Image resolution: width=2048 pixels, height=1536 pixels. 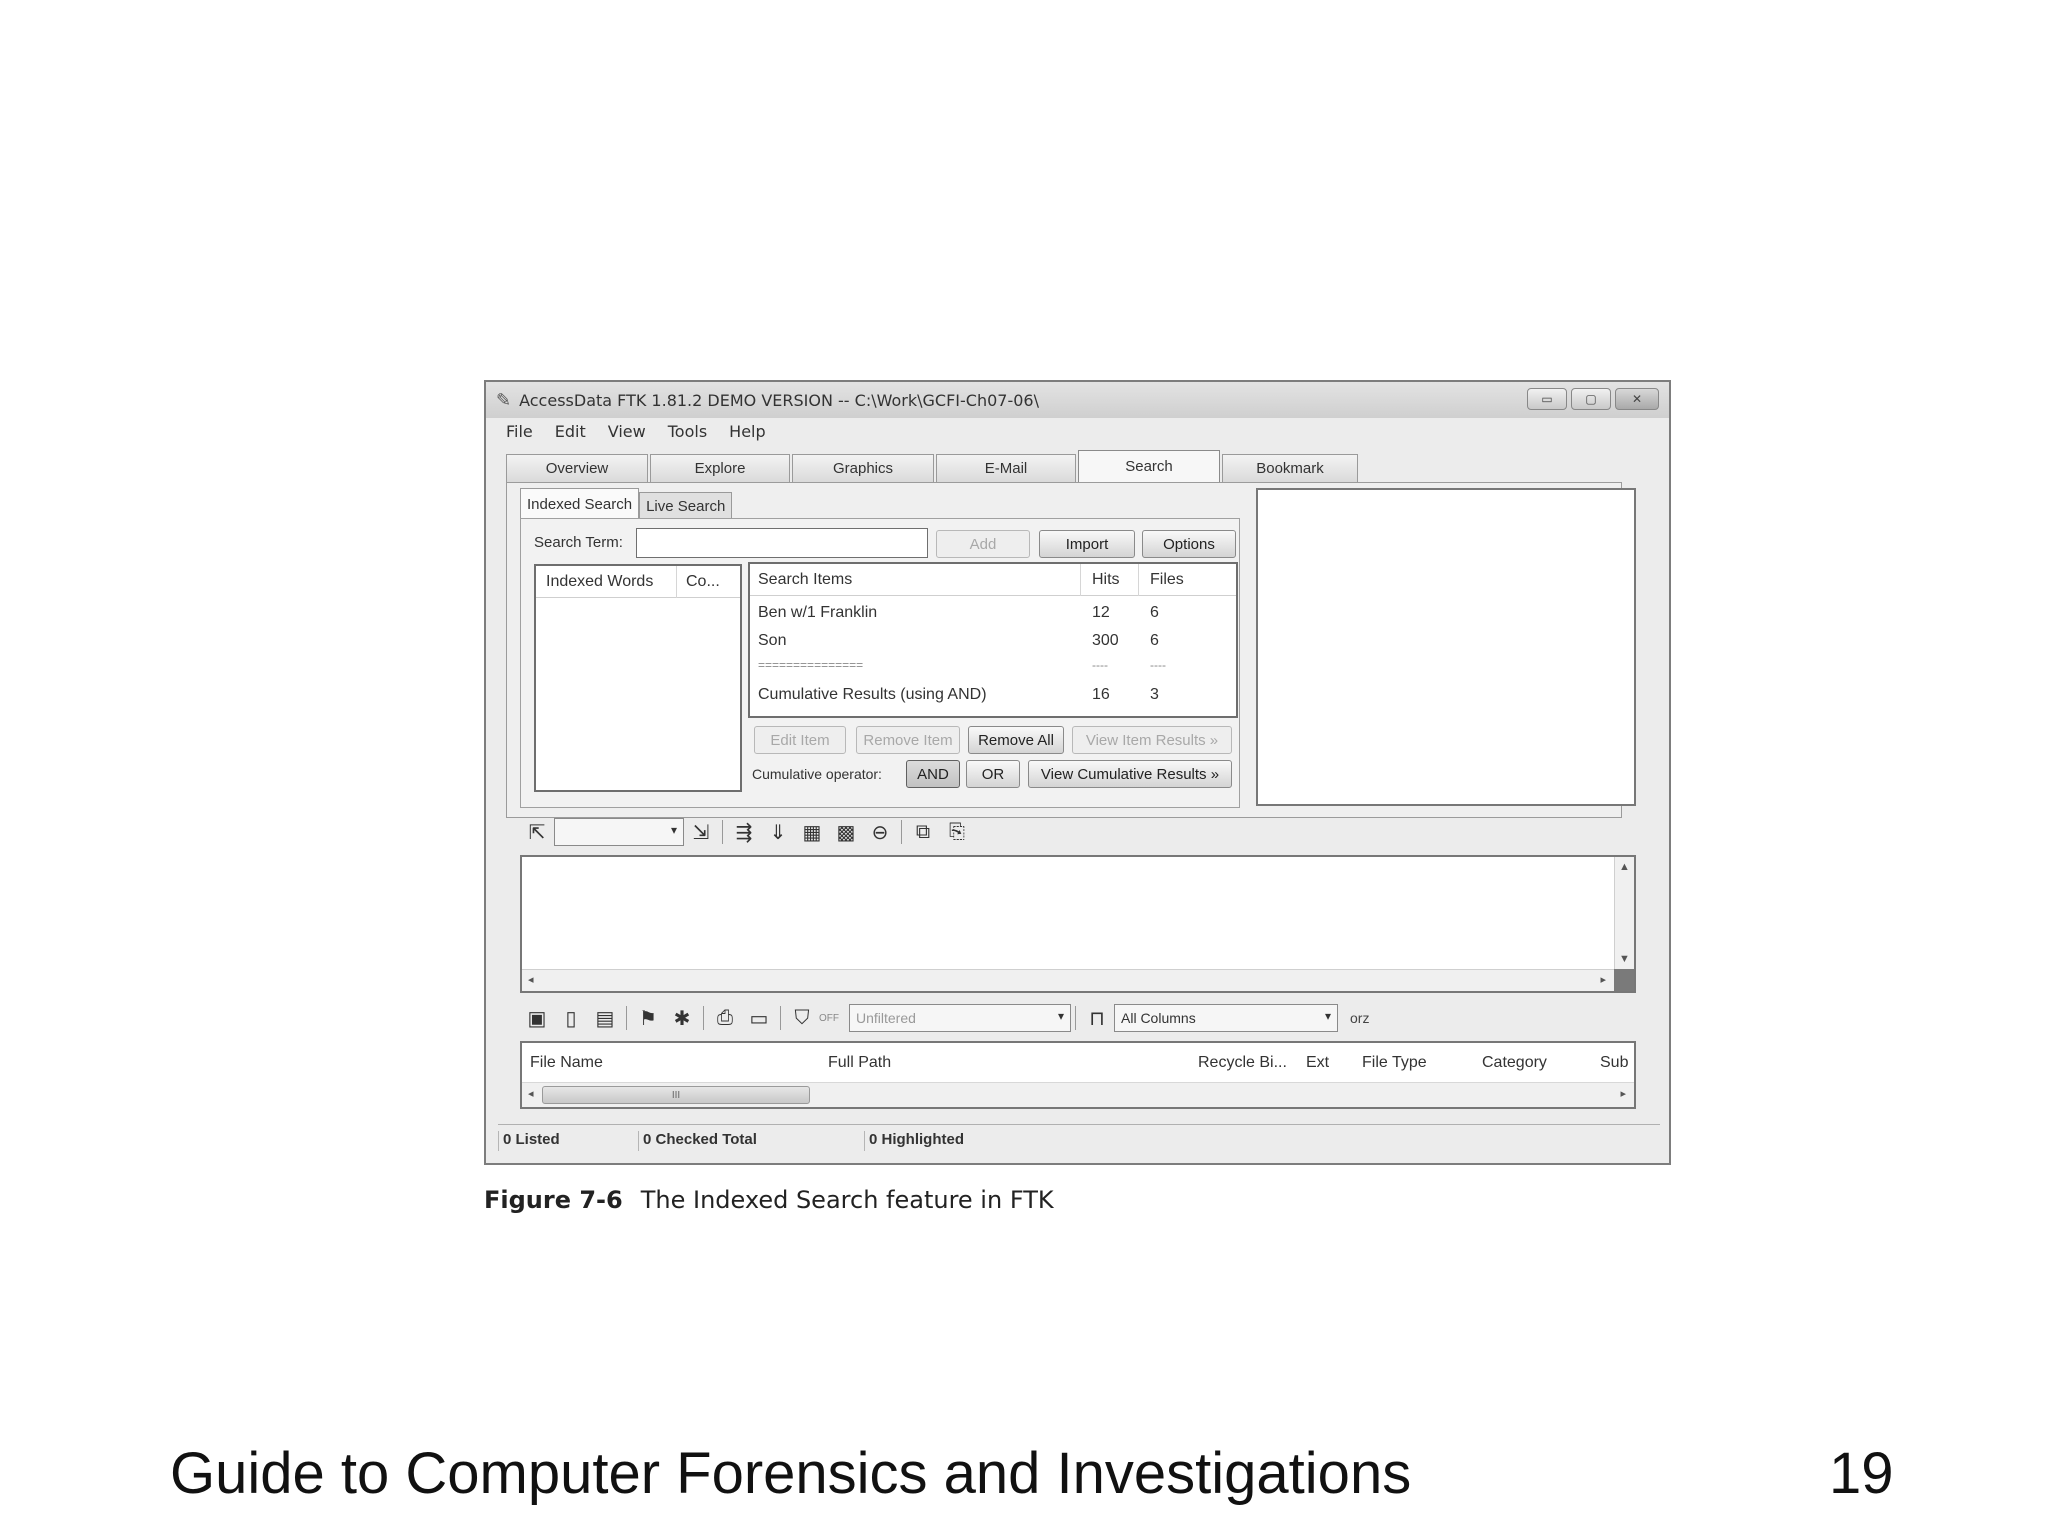 What do you see at coordinates (566, 1063) in the screenshot?
I see `file-name-column: File Name` at bounding box center [566, 1063].